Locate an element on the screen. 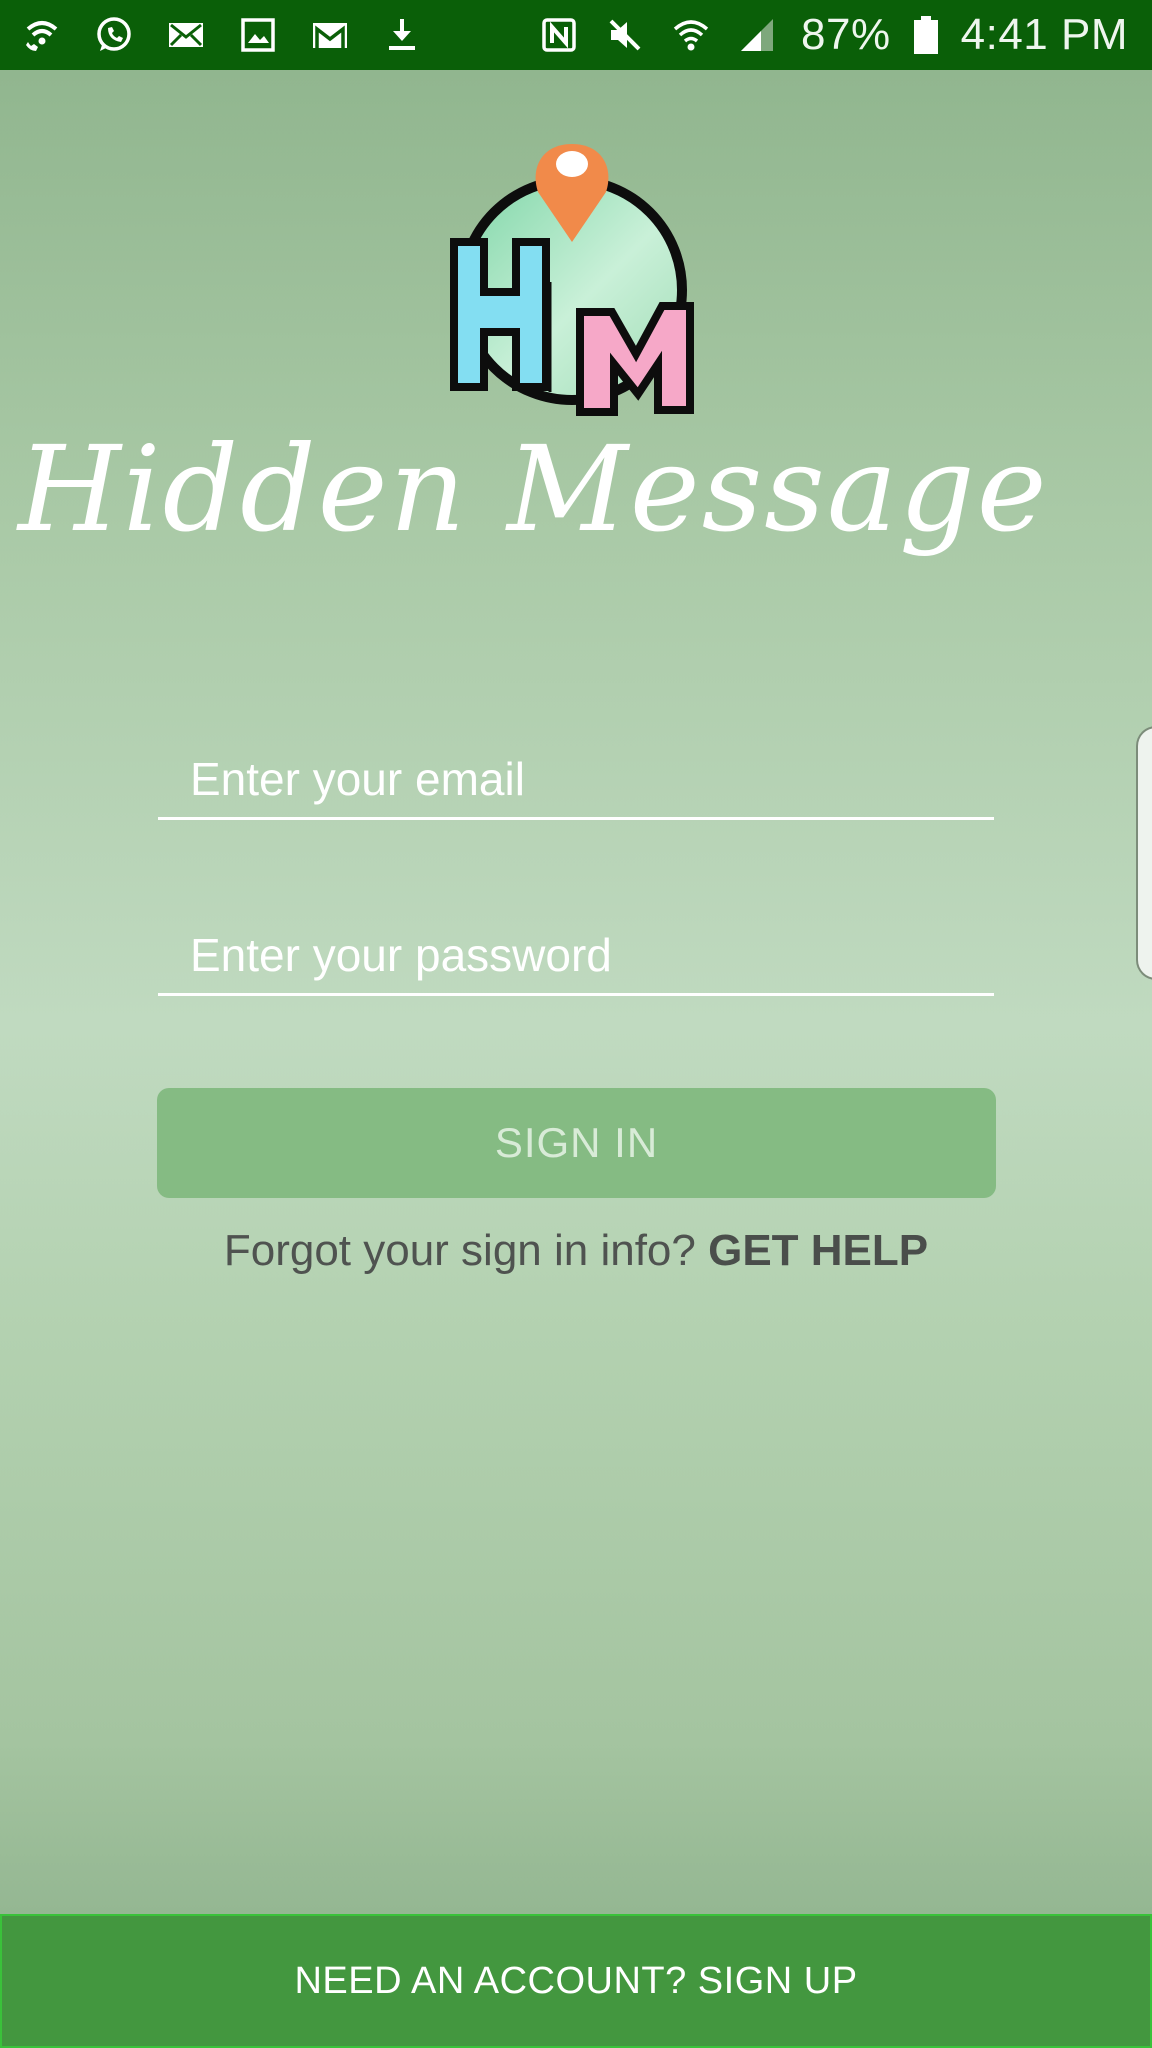 Image resolution: width=1152 pixels, height=2048 pixels. password-field is located at coordinates (576, 954).